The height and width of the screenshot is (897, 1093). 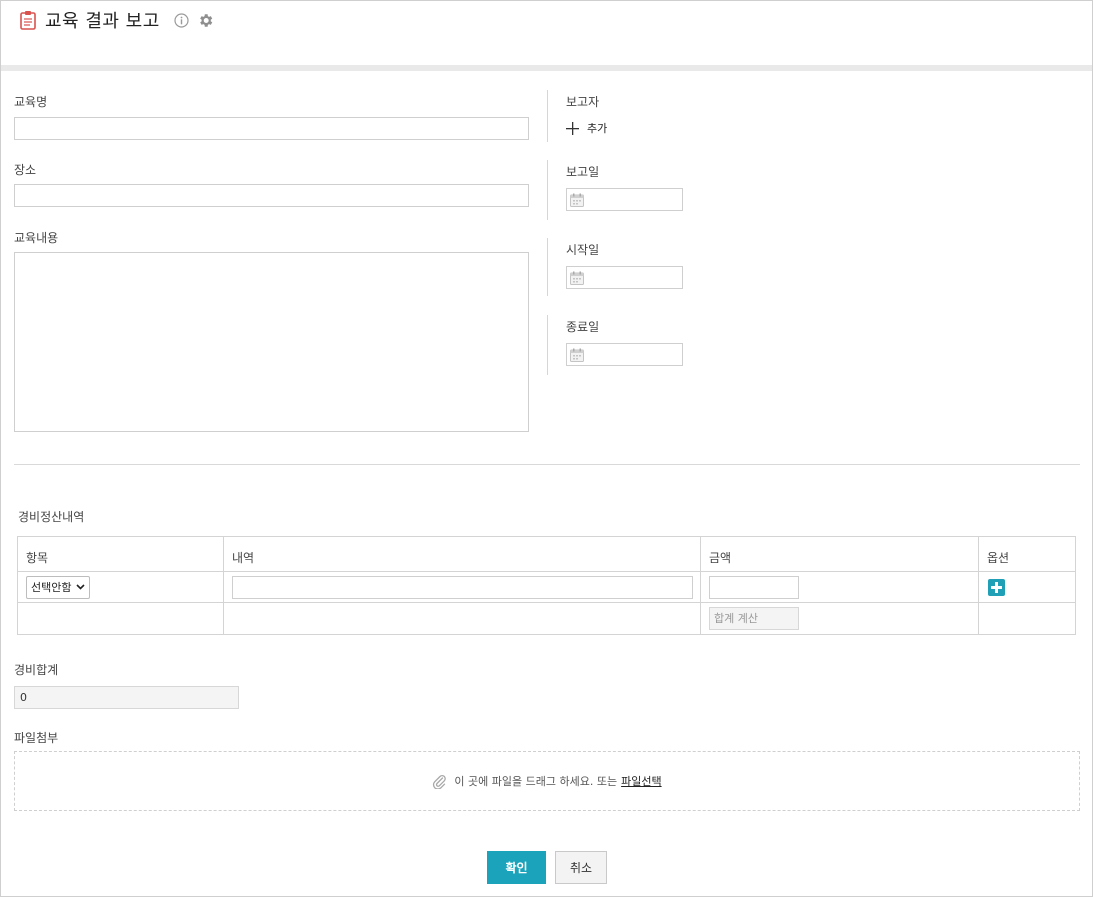 I want to click on table-row: 선택안함, so click(x=546, y=587).